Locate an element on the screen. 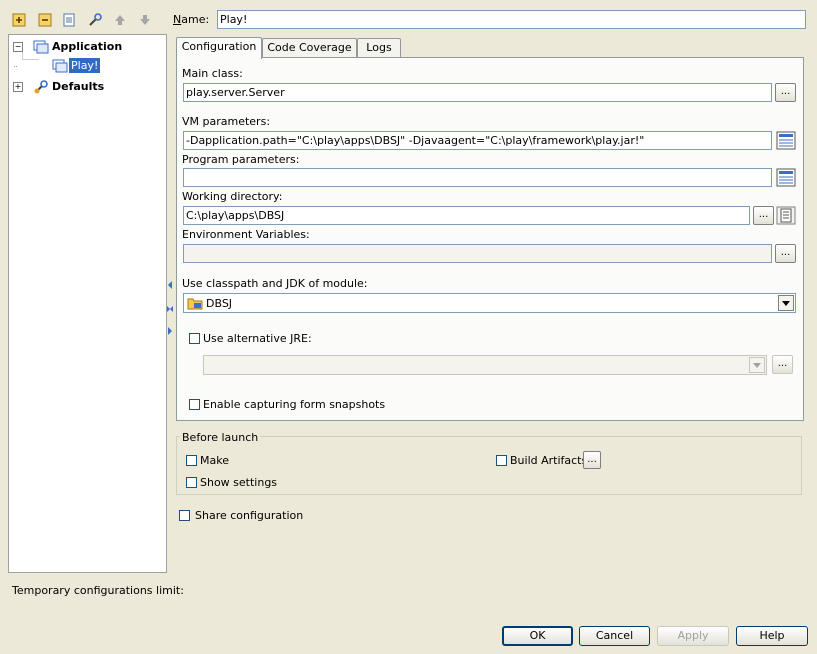  share-configuration-checkbox is located at coordinates (184, 515).